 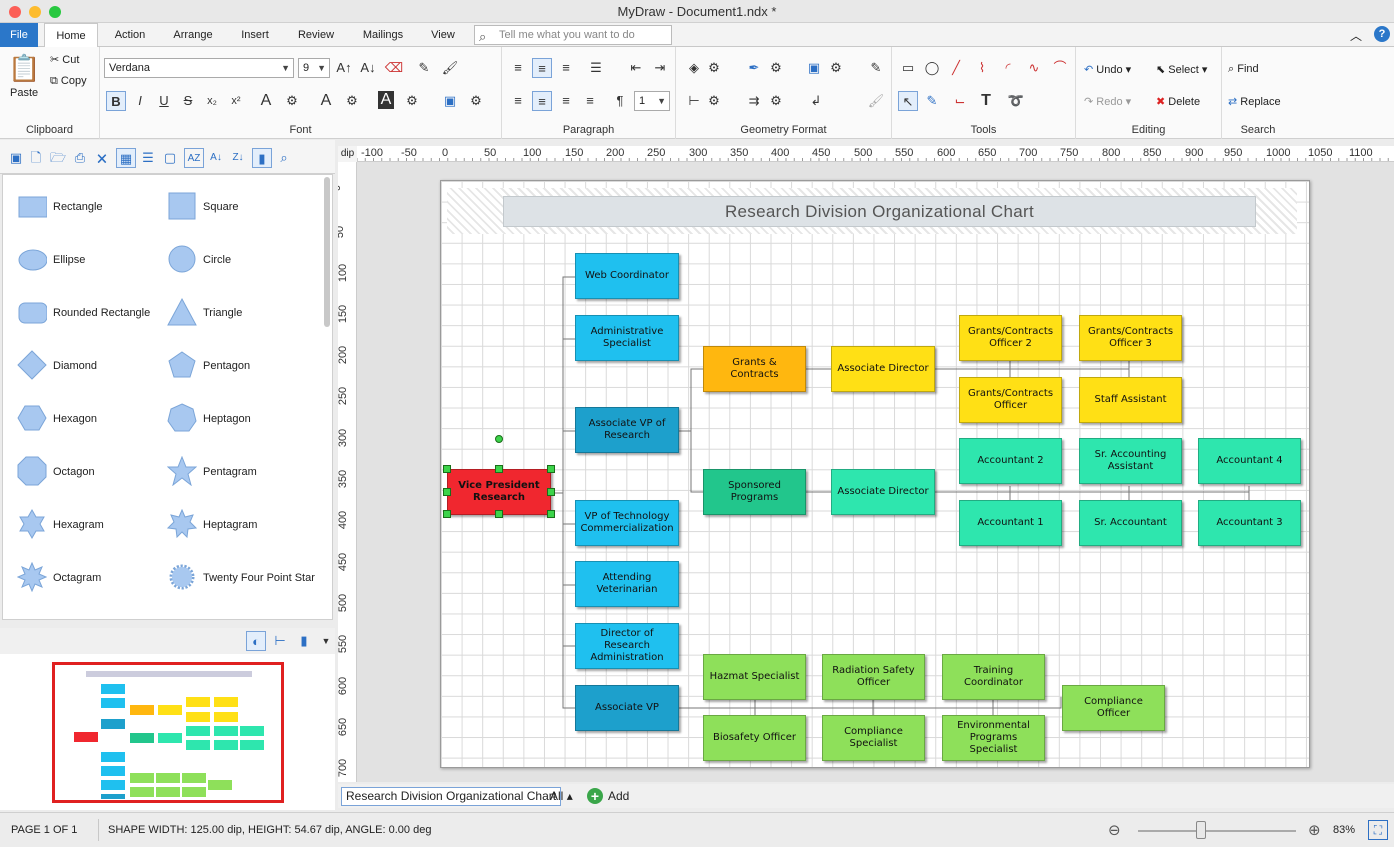 I want to click on paragraph-mark-icon: ¶, so click(x=620, y=101).